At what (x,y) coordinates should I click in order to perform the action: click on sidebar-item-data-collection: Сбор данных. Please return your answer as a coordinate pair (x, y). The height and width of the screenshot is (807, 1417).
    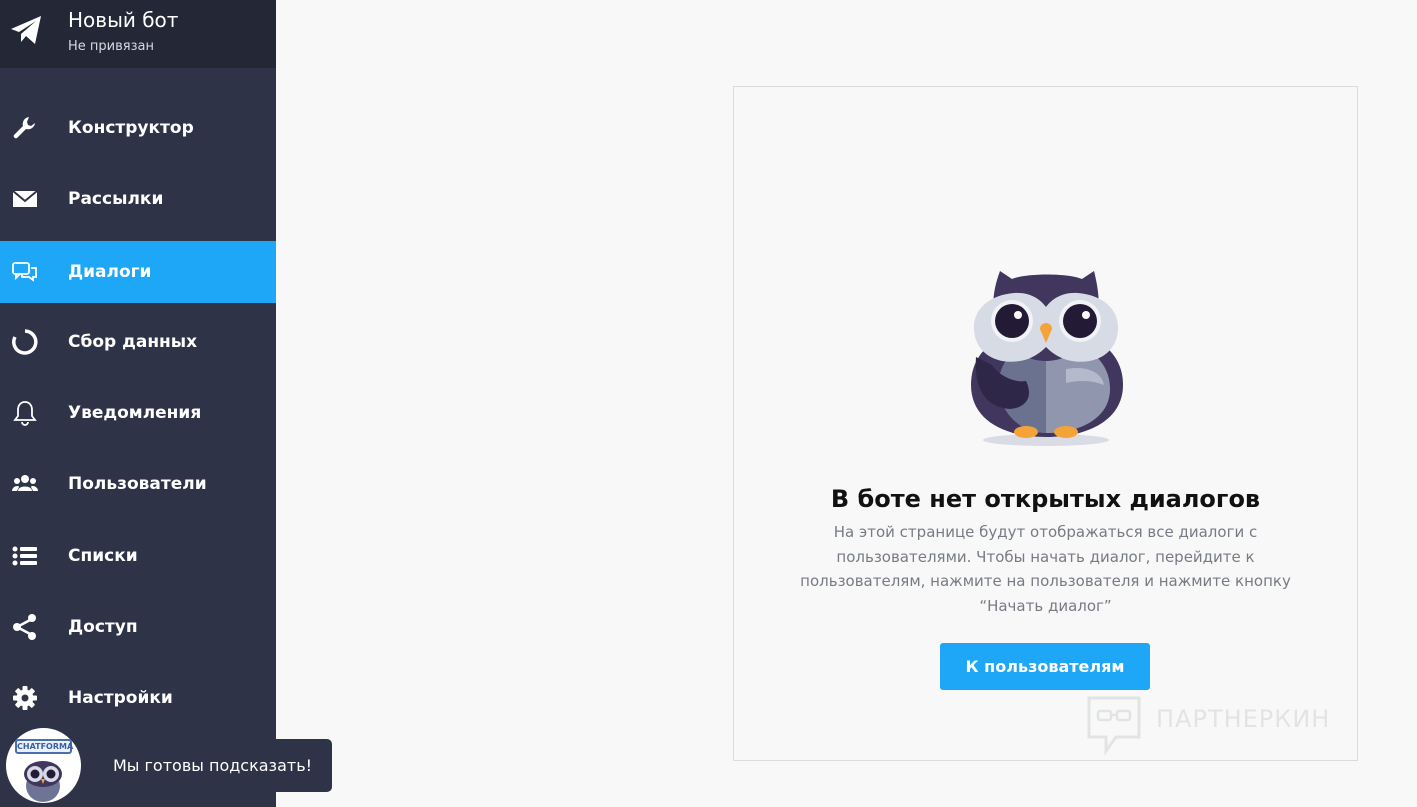
    Looking at the image, I should click on (138, 342).